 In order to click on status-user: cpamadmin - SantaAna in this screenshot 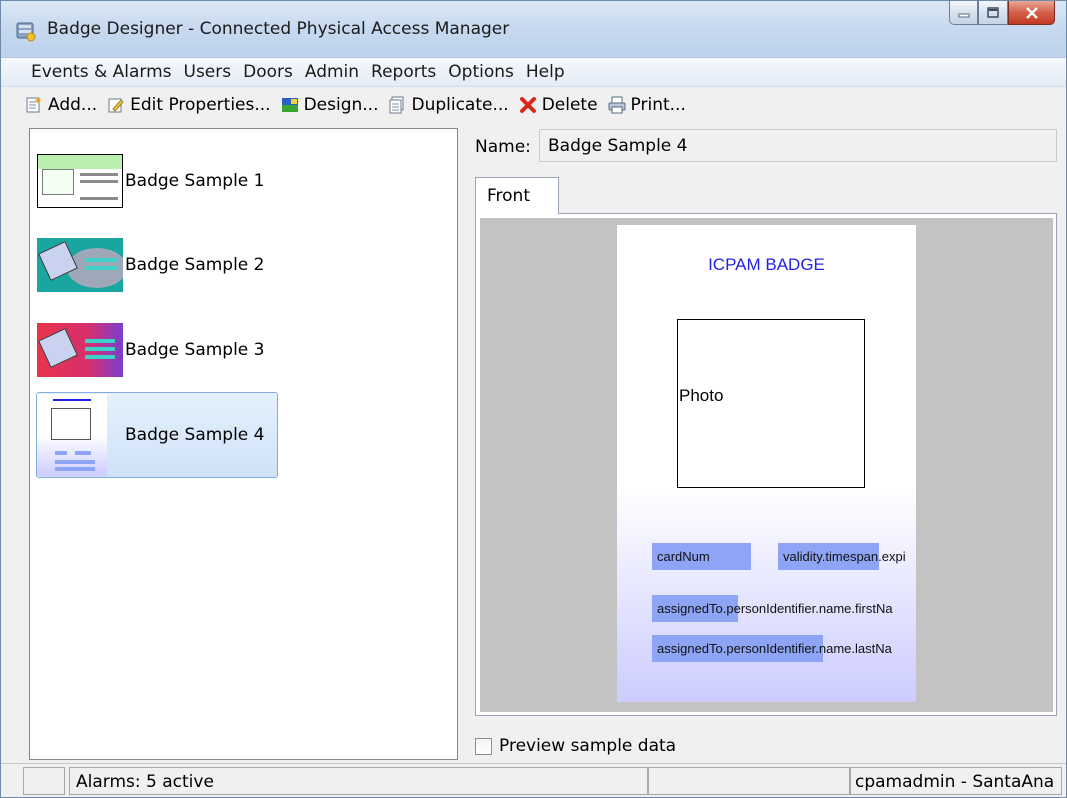, I will do `click(956, 781)`.